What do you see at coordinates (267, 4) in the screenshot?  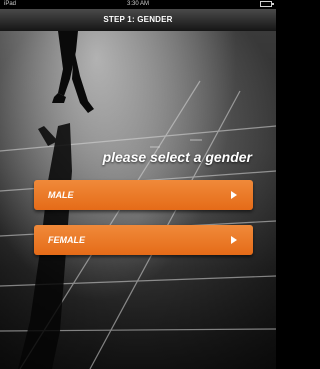 I see `battery-icon` at bounding box center [267, 4].